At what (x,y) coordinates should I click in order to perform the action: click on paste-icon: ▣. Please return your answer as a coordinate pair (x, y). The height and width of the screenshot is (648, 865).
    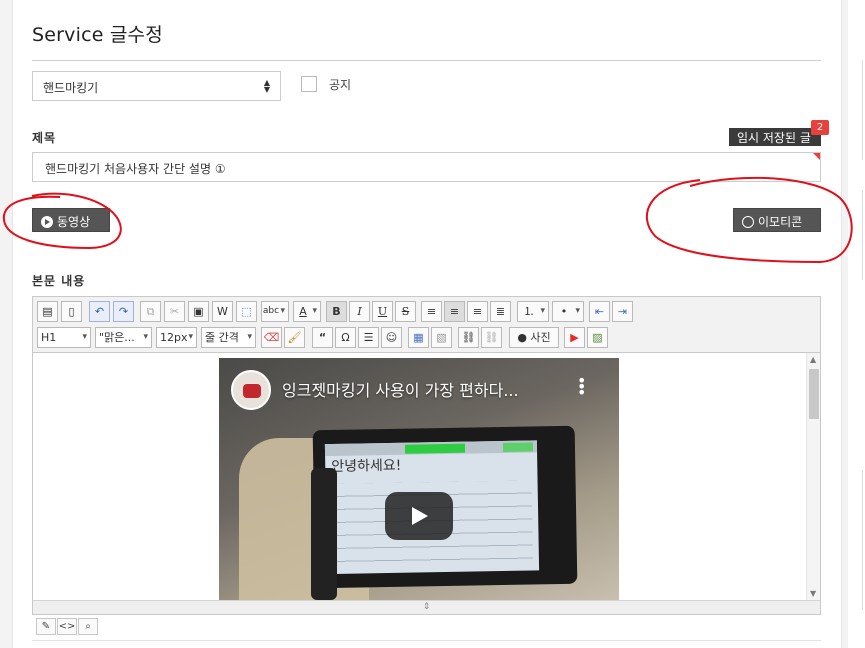
    Looking at the image, I should click on (198, 311).